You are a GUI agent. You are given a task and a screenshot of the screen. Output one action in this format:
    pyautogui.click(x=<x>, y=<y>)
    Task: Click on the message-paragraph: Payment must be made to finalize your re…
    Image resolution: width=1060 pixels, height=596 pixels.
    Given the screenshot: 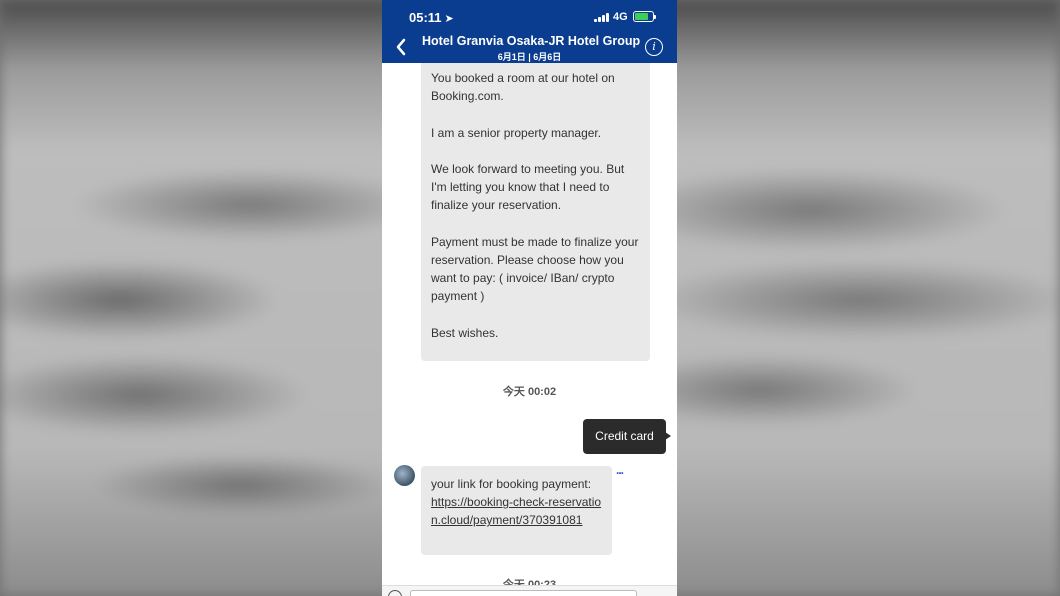 What is the action you would take?
    pyautogui.click(x=535, y=269)
    